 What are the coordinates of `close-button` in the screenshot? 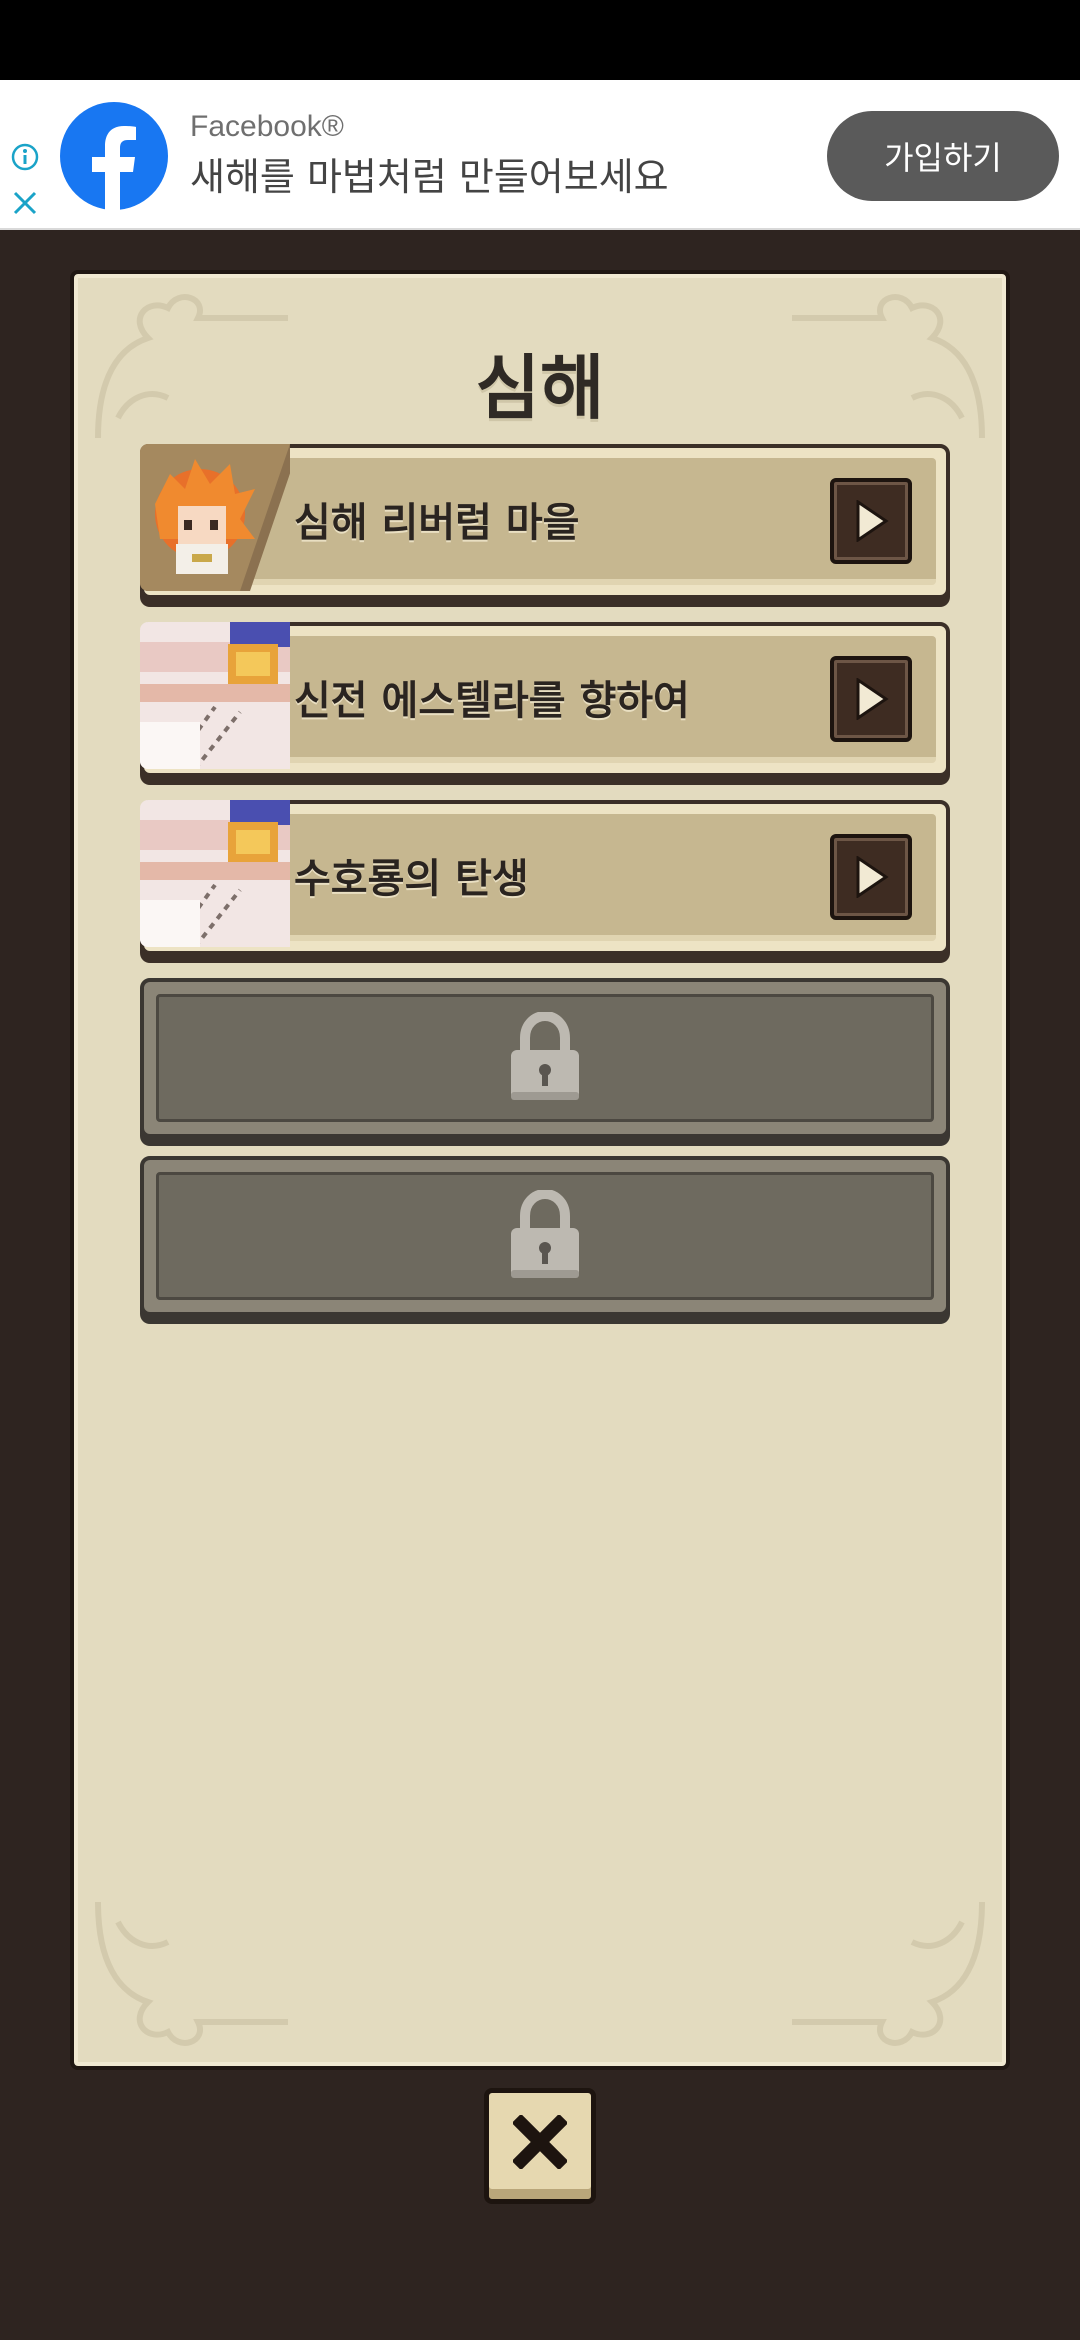 It's located at (540, 2146).